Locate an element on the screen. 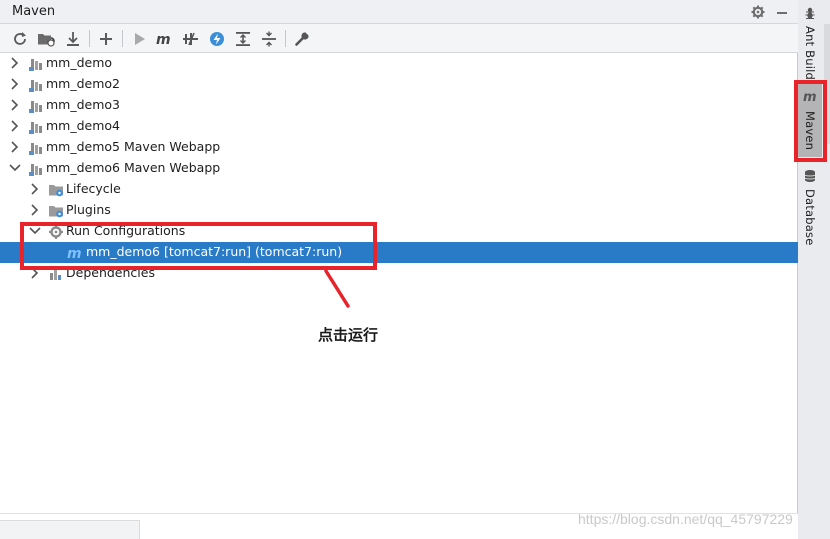 This screenshot has width=830, height=539. maven-goal-icon: m is located at coordinates (75, 253).